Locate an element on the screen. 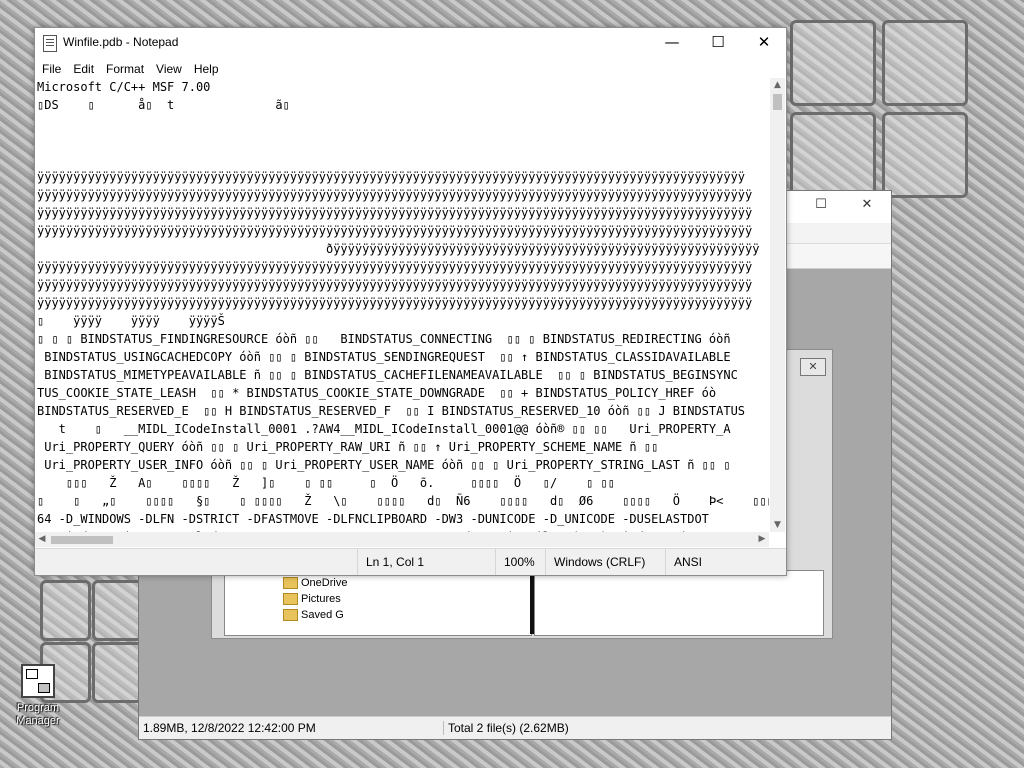 Image resolution: width=1024 pixels, height=768 pixels. notepad-app-icon is located at coordinates (50, 43).